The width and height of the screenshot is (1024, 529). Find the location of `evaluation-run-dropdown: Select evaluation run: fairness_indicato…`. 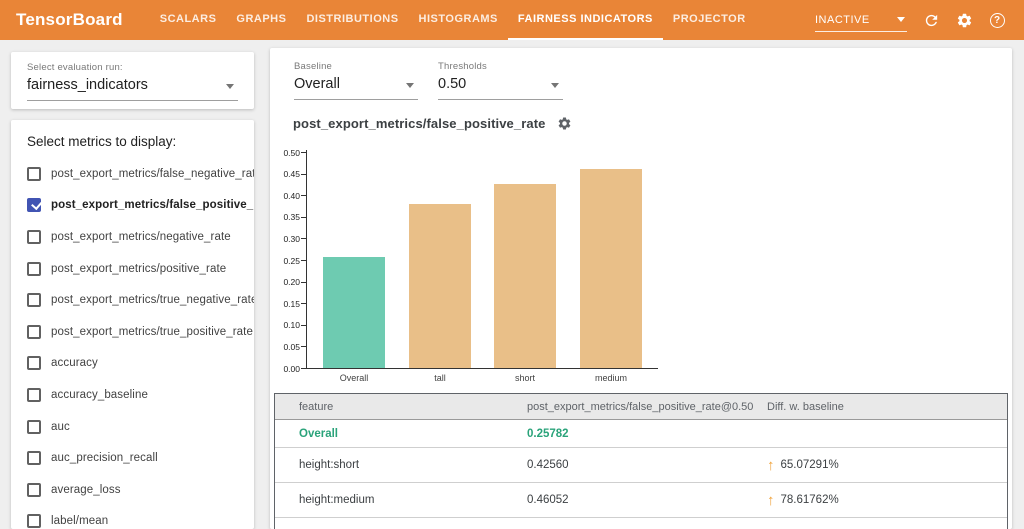

evaluation-run-dropdown: Select evaluation run: fairness_indicato… is located at coordinates (132, 81).